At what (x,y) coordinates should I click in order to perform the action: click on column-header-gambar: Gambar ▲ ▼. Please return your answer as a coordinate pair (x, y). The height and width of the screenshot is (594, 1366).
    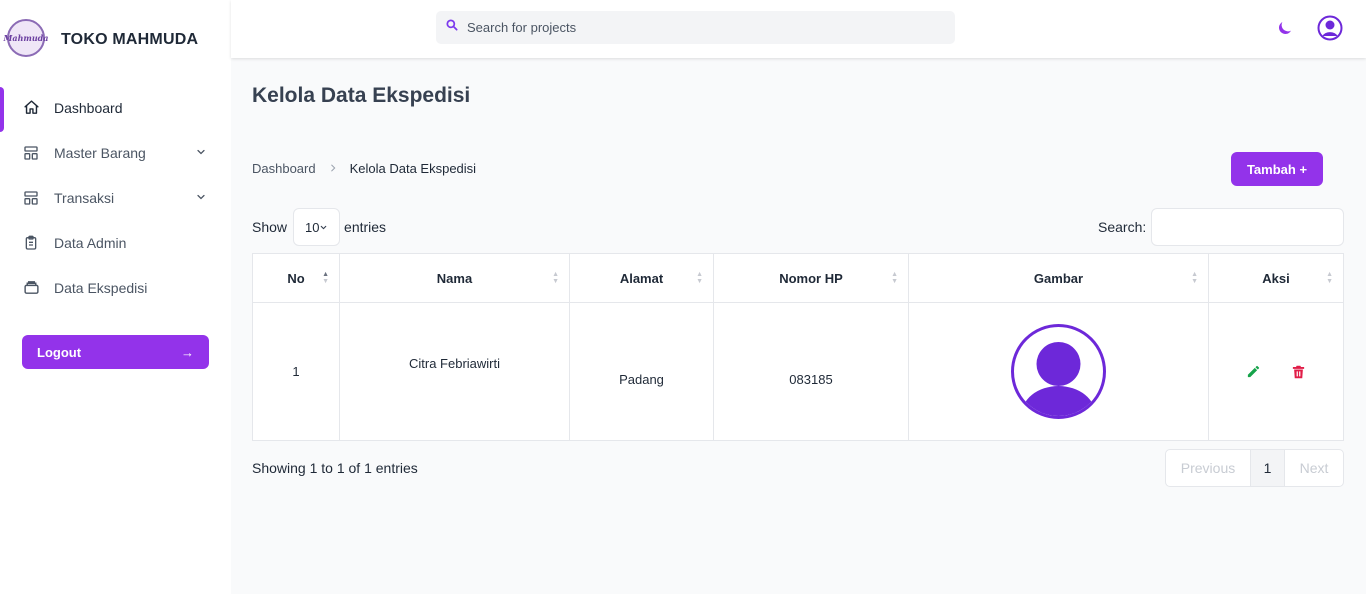
    Looking at the image, I should click on (1058, 278).